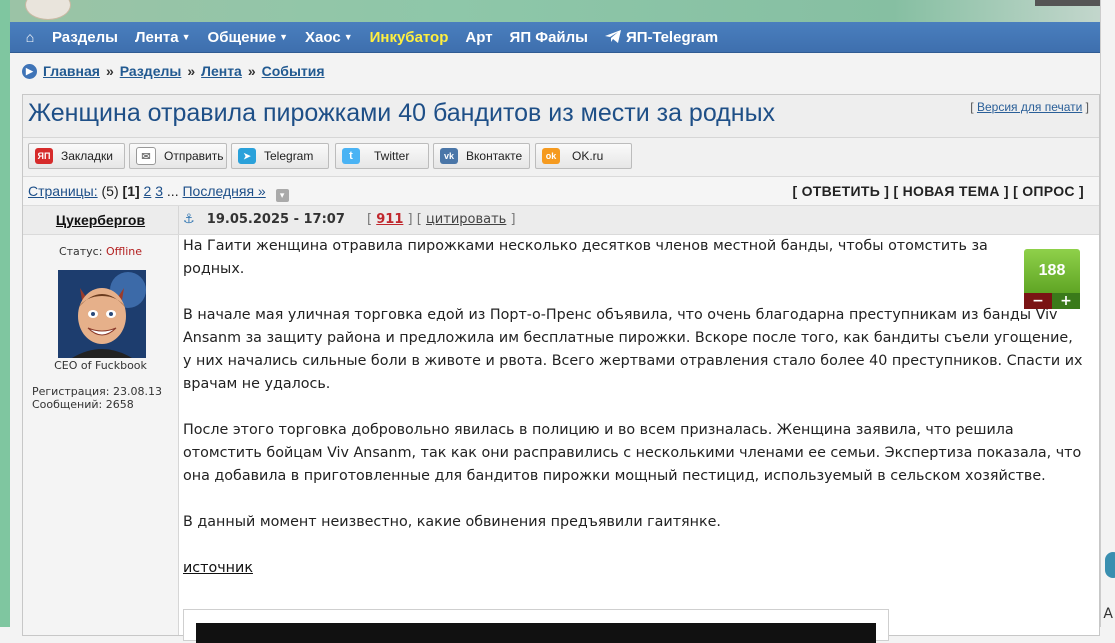  Describe the element at coordinates (97, 391) in the screenshot. I see `registration-date: Регистрация: 23.08.13` at that location.